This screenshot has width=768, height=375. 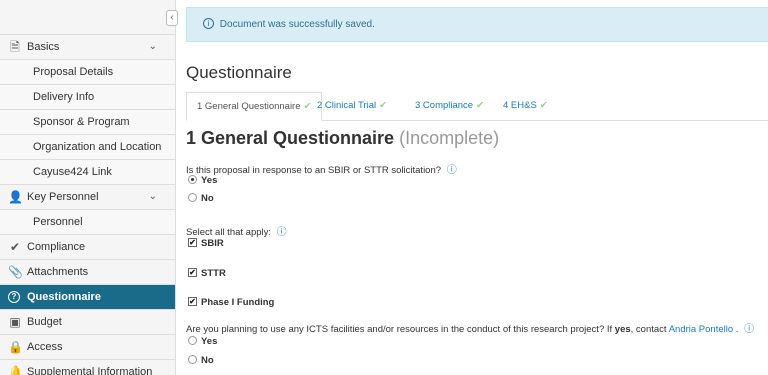 What do you see at coordinates (64, 297) in the screenshot?
I see `sidebar-item-label: Questionnaire` at bounding box center [64, 297].